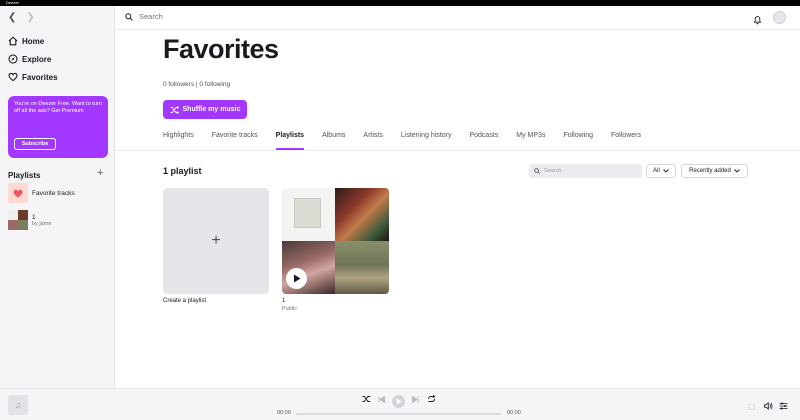 Image resolution: width=800 pixels, height=420 pixels. I want to click on lyrics-button: ▢, so click(752, 406).